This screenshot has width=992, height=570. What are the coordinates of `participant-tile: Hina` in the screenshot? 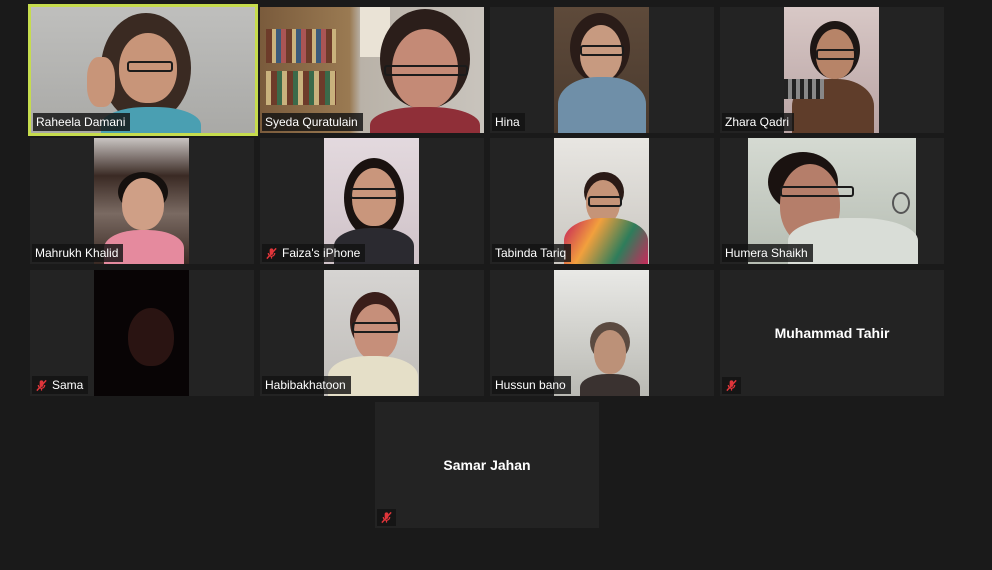 It's located at (602, 70).